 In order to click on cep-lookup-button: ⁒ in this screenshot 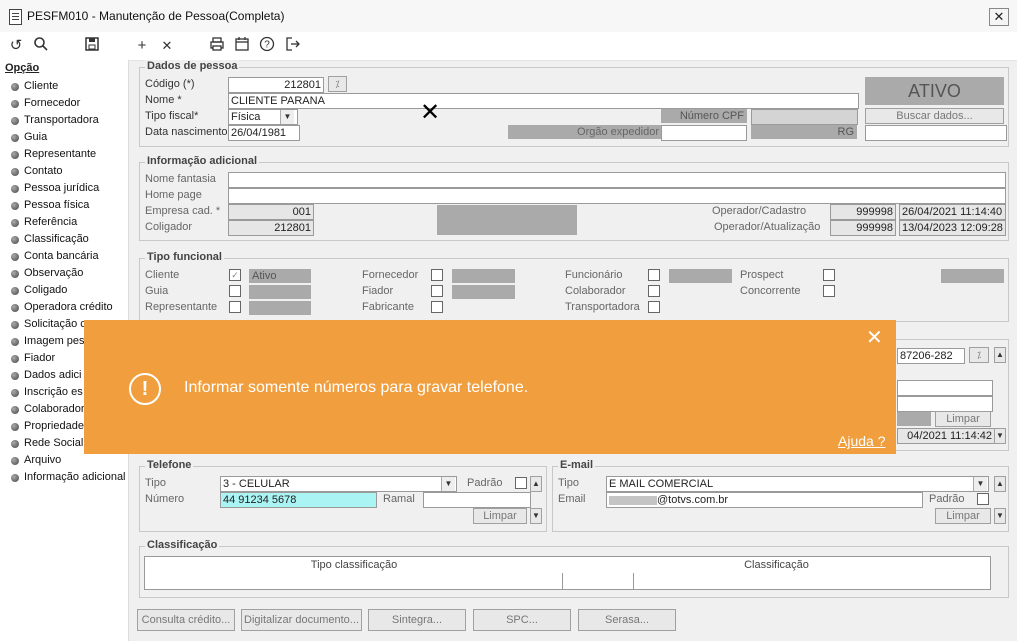, I will do `click(979, 355)`.